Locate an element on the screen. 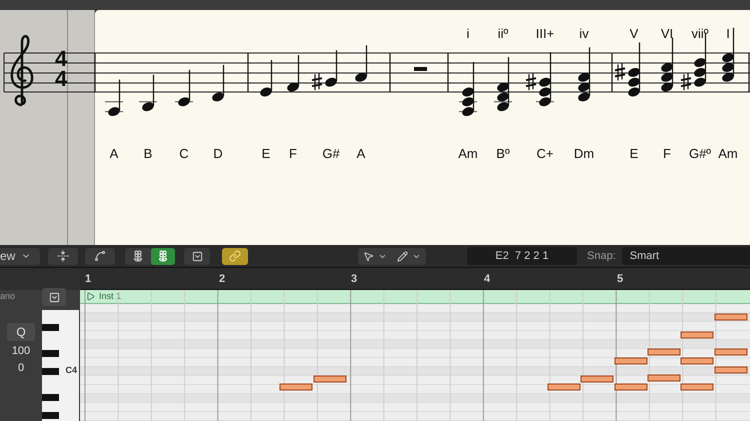 Image resolution: width=750 pixels, height=421 pixels. chord-name: F is located at coordinates (667, 154).